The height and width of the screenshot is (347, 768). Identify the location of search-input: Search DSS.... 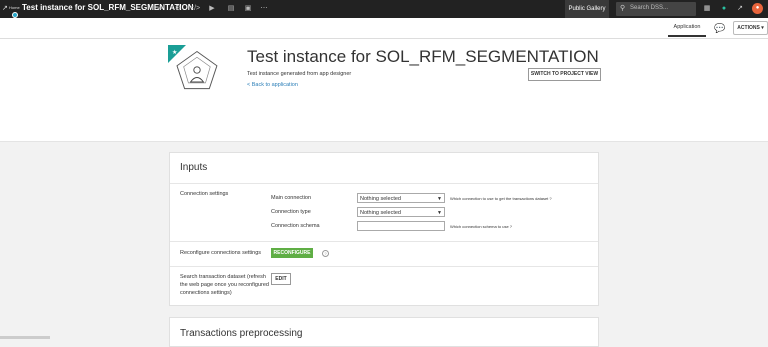
(649, 8).